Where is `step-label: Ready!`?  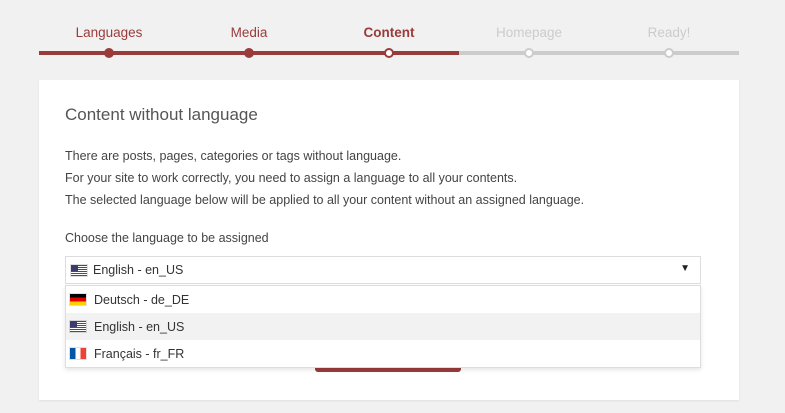 step-label: Ready! is located at coordinates (669, 32).